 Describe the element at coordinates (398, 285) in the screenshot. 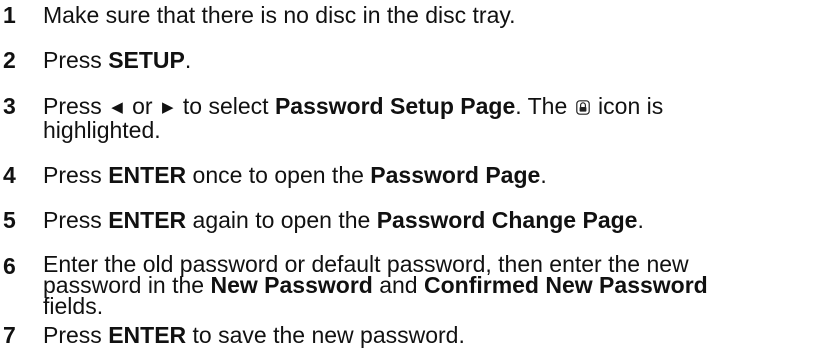

I see `step-text-segment: and` at that location.